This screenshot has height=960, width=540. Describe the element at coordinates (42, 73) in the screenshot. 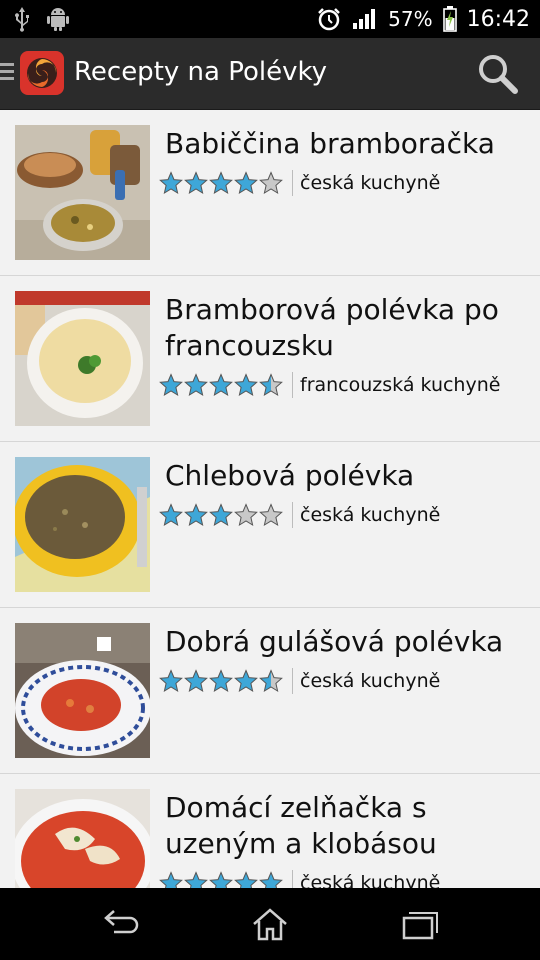

I see `app-logo-icon` at that location.